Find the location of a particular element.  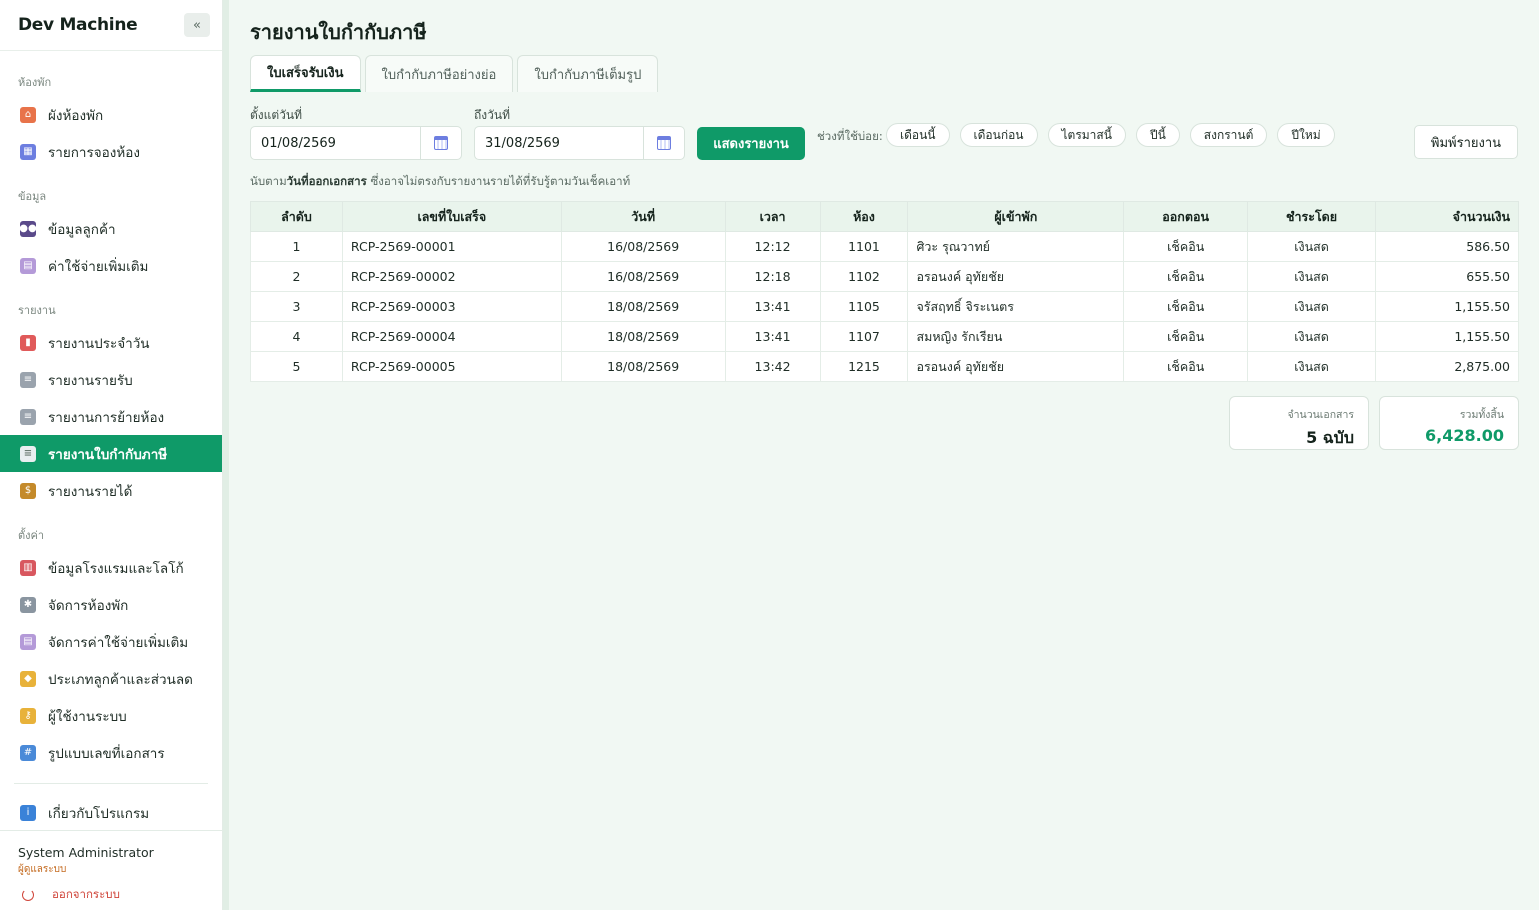

chip-this-month: เดือนนี้ is located at coordinates (918, 135).